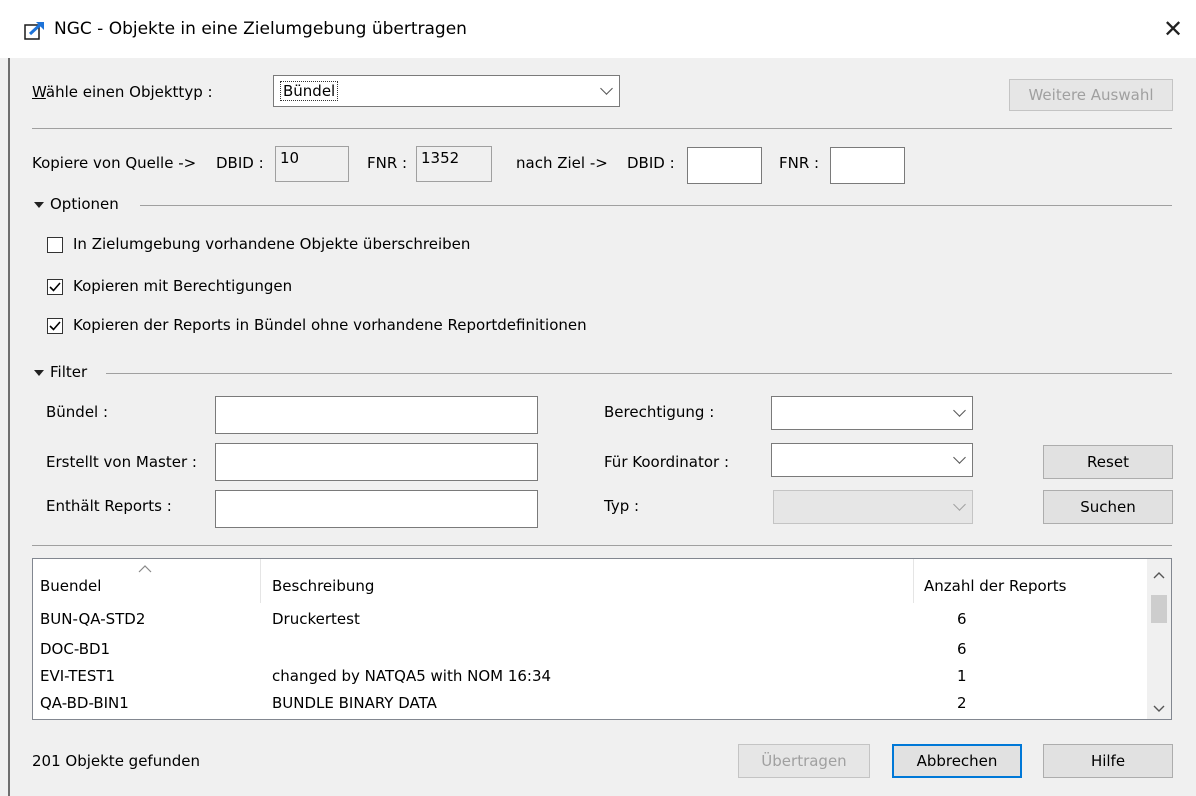  I want to click on scroll-up-icon, so click(1159, 575).